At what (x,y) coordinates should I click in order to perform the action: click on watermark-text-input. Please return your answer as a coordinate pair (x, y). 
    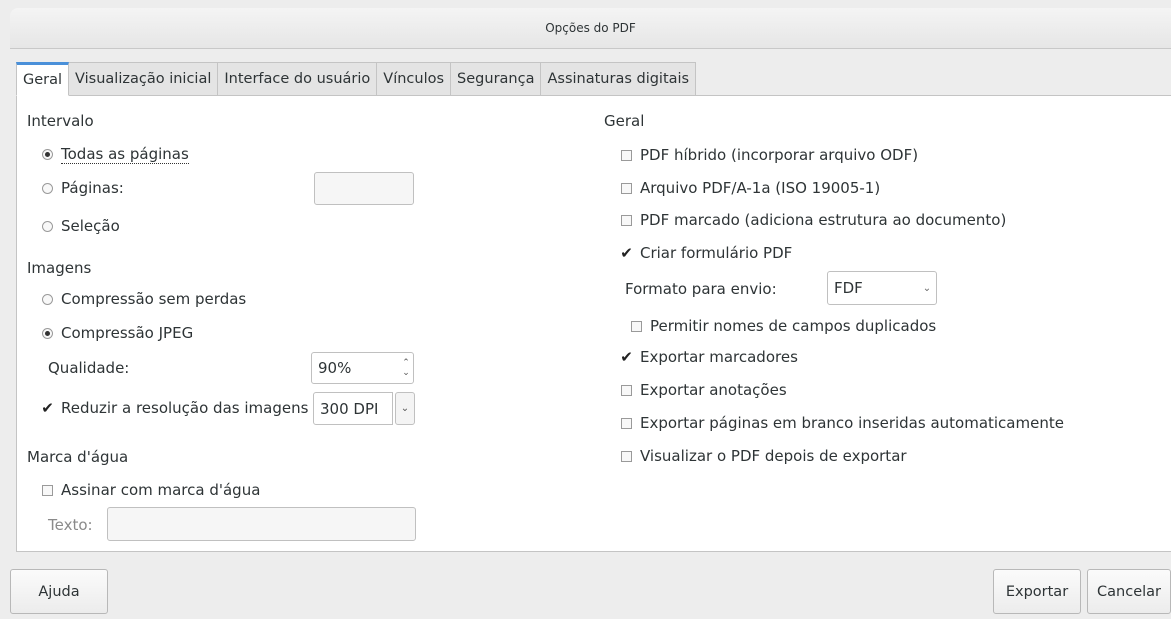
    Looking at the image, I should click on (261, 524).